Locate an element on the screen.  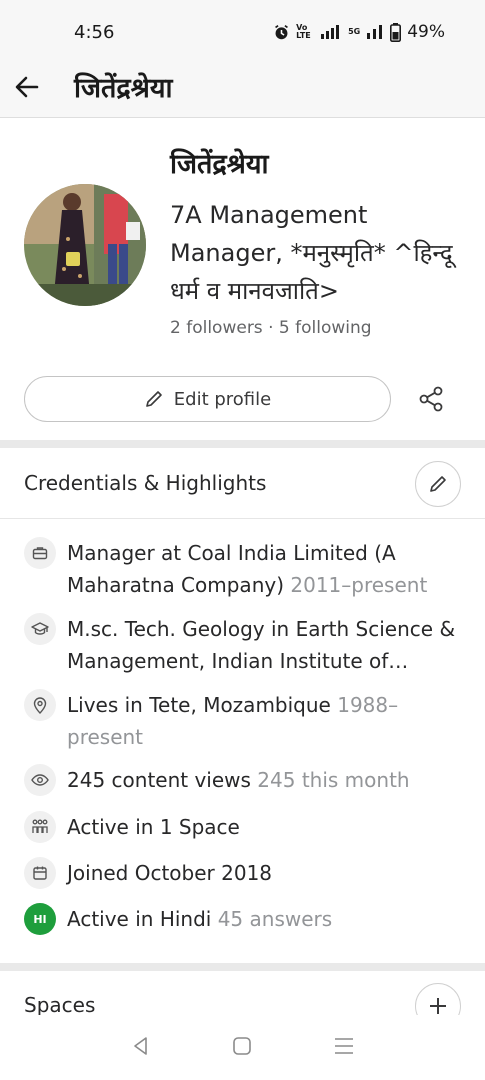
header-divider is located at coordinates (242, 518).